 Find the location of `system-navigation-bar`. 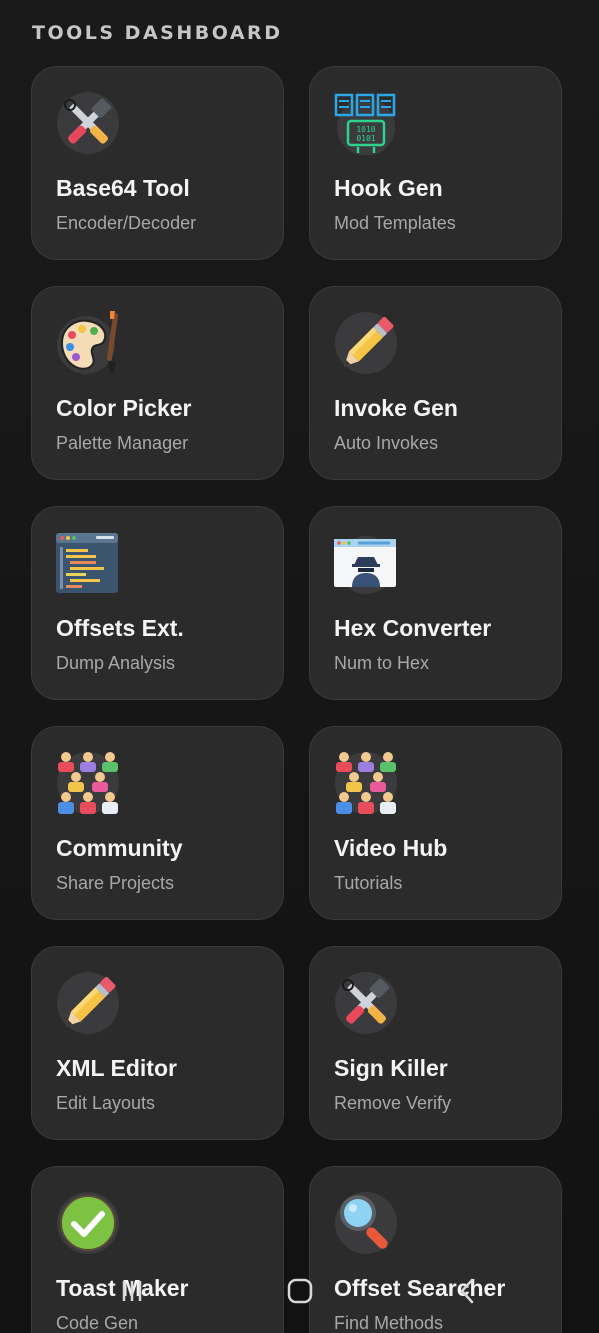

system-navigation-bar is located at coordinates (299, 1296).